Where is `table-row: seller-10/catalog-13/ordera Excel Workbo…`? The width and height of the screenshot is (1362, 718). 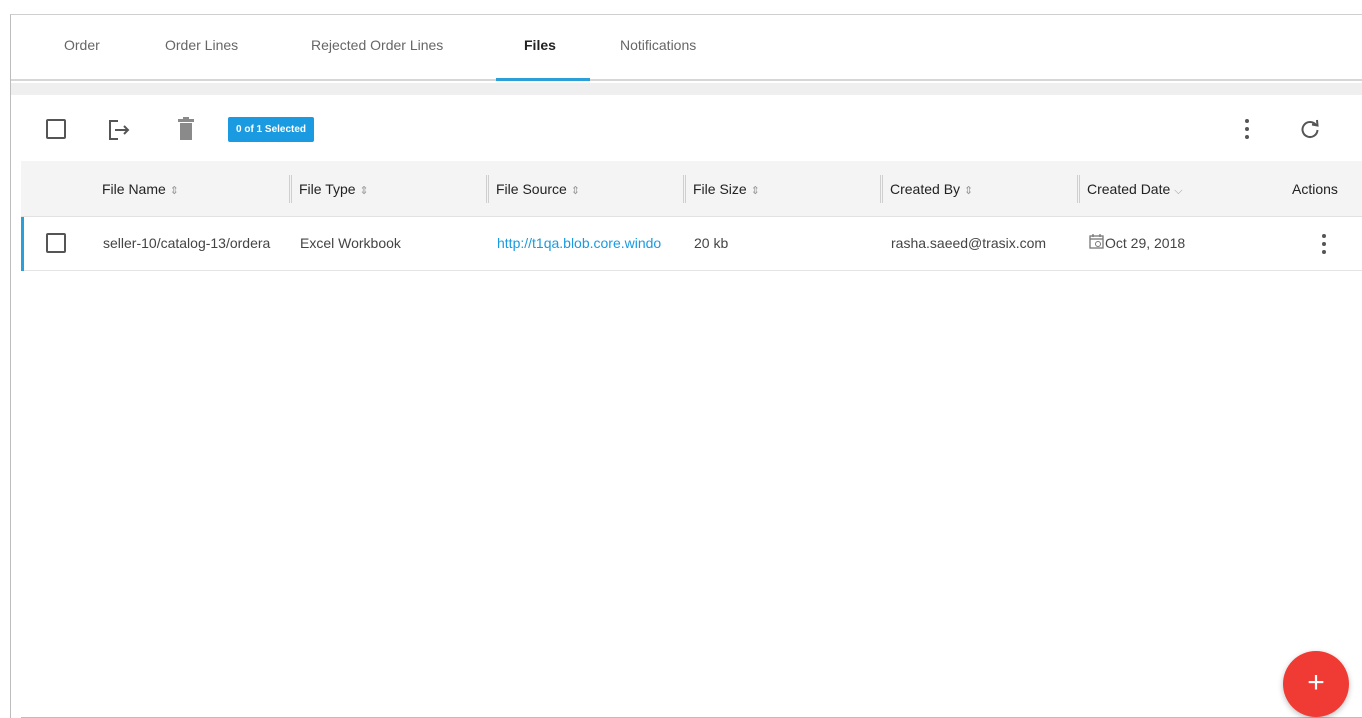
table-row: seller-10/catalog-13/ordera Excel Workbo… is located at coordinates (691, 244).